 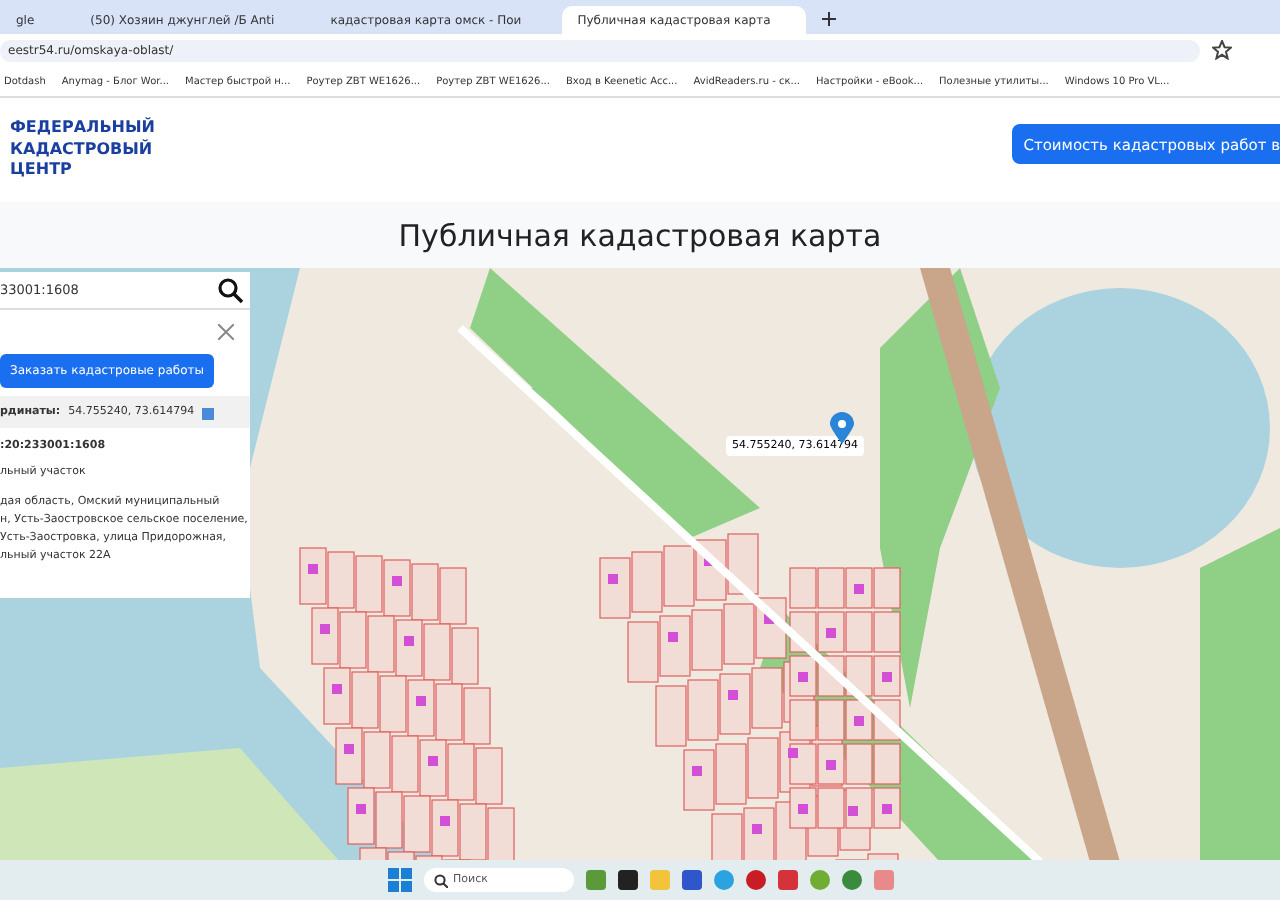 I want to click on logo-text: ФЕДЕРАЛЬНЫЙ, so click(x=82, y=128).